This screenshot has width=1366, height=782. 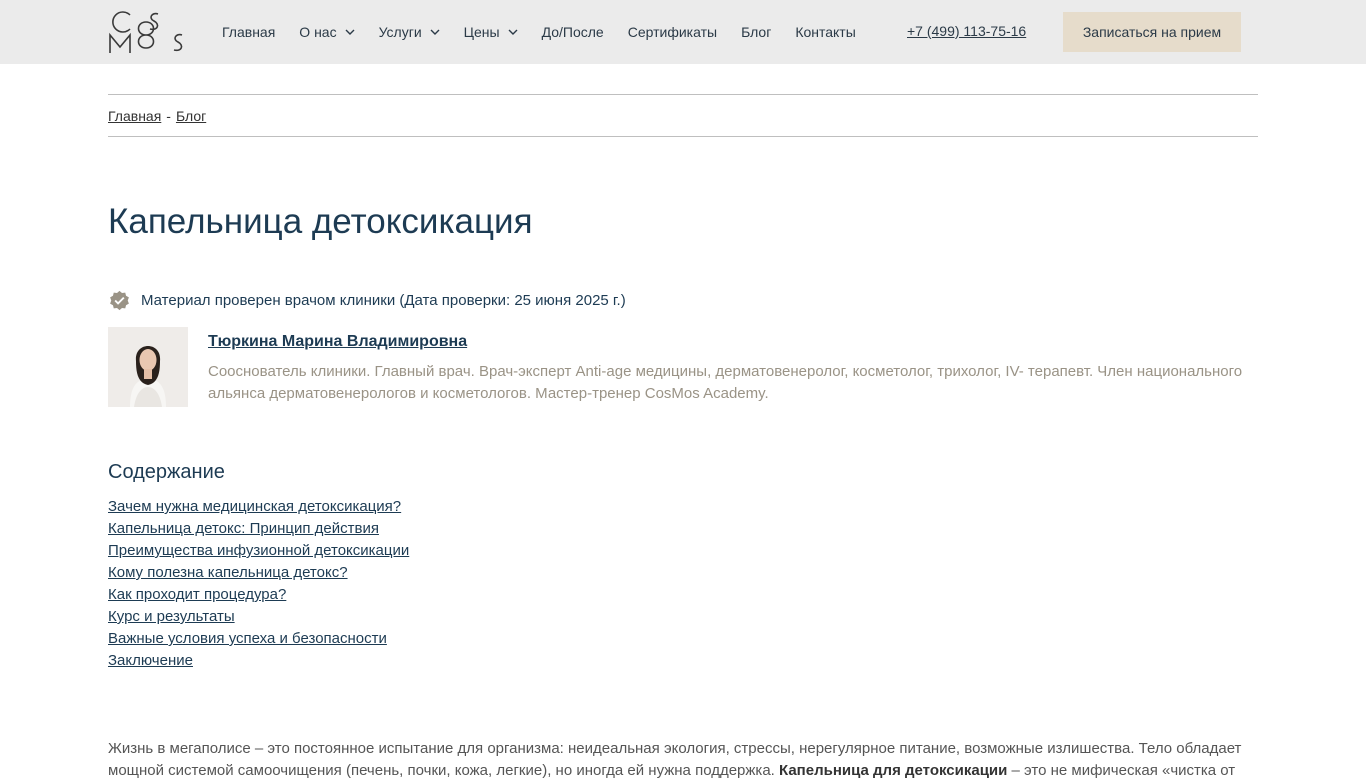 I want to click on toc-link: Капельница детокс: Принцип действия, so click(x=243, y=528).